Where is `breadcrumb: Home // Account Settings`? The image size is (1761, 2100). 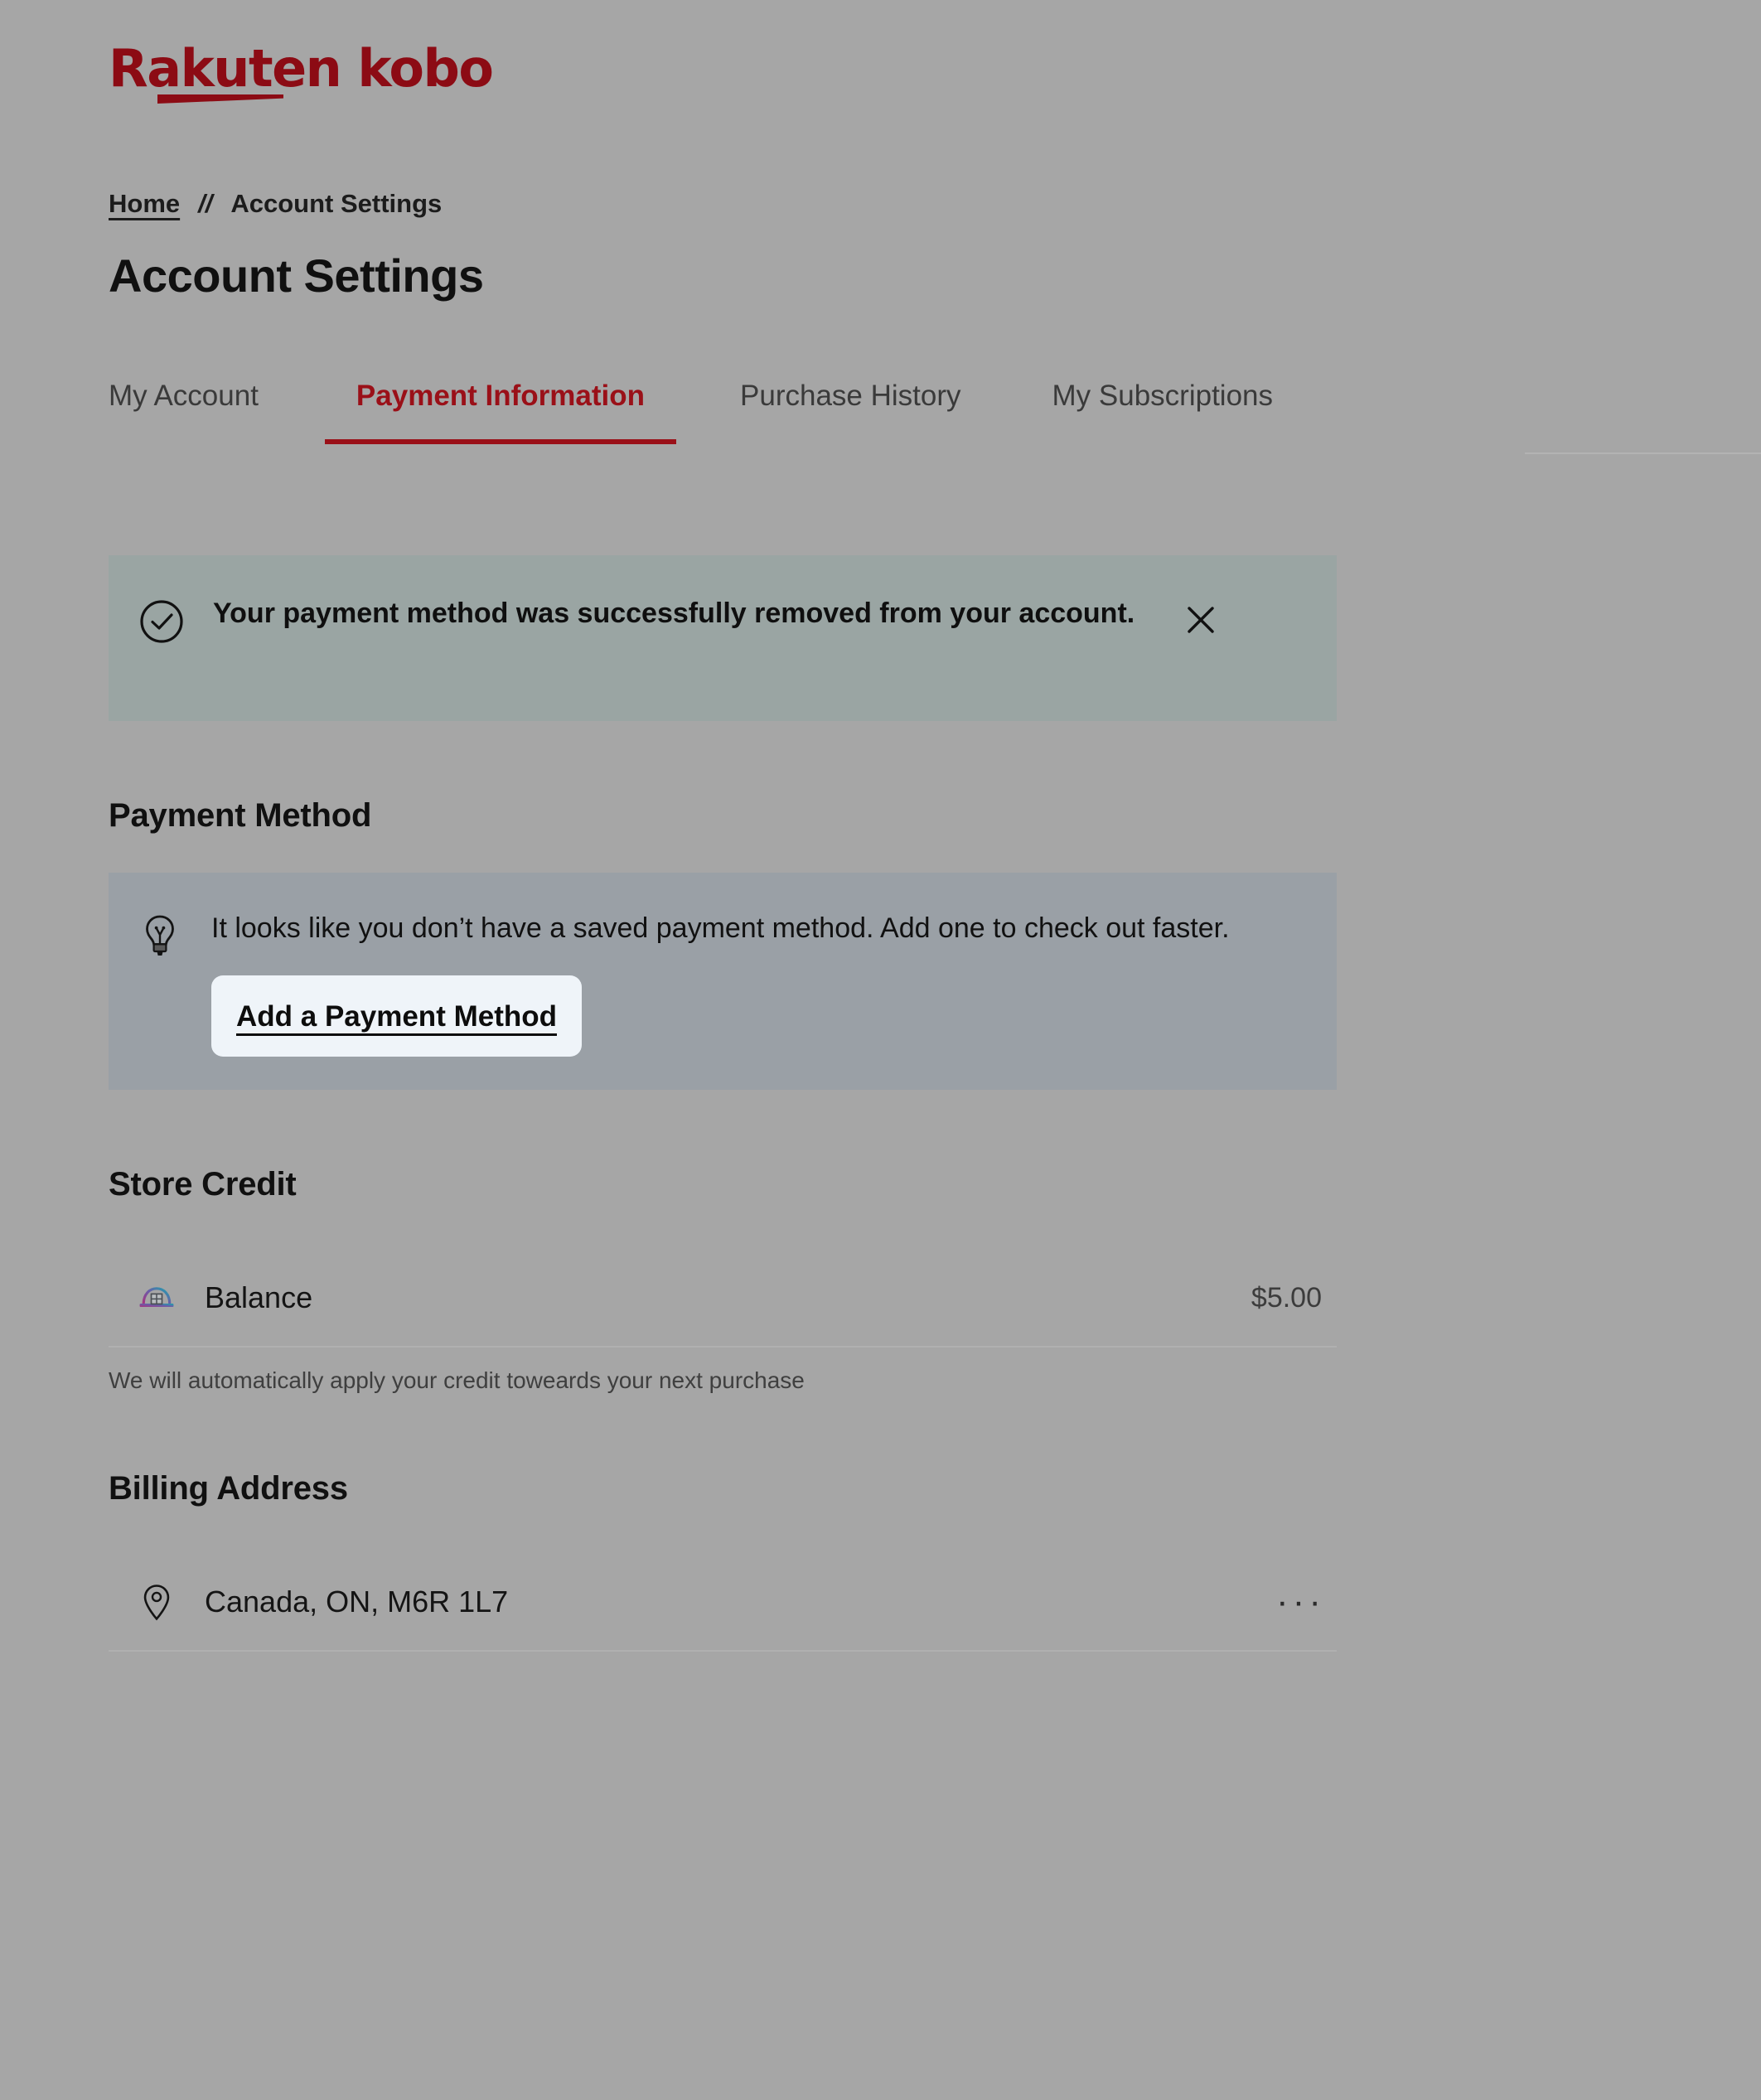
breadcrumb: Home // Account Settings is located at coordinates (275, 204).